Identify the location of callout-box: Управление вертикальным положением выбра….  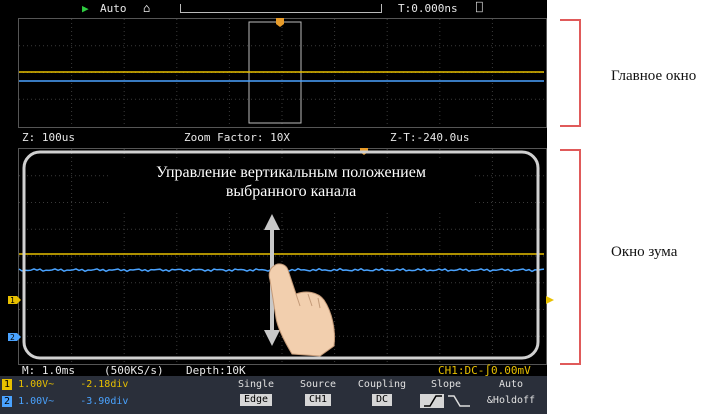
(291, 185).